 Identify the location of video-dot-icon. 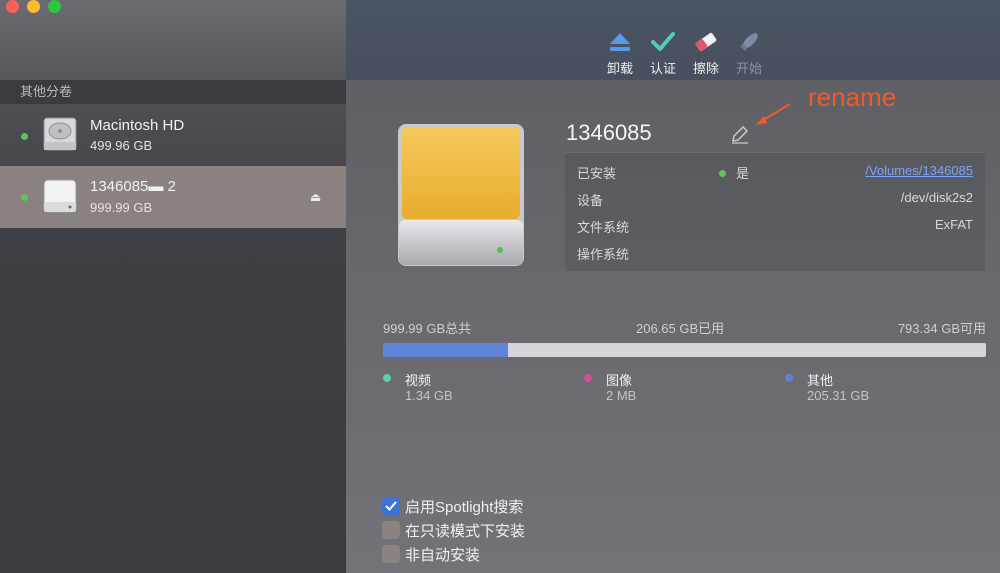
(387, 378).